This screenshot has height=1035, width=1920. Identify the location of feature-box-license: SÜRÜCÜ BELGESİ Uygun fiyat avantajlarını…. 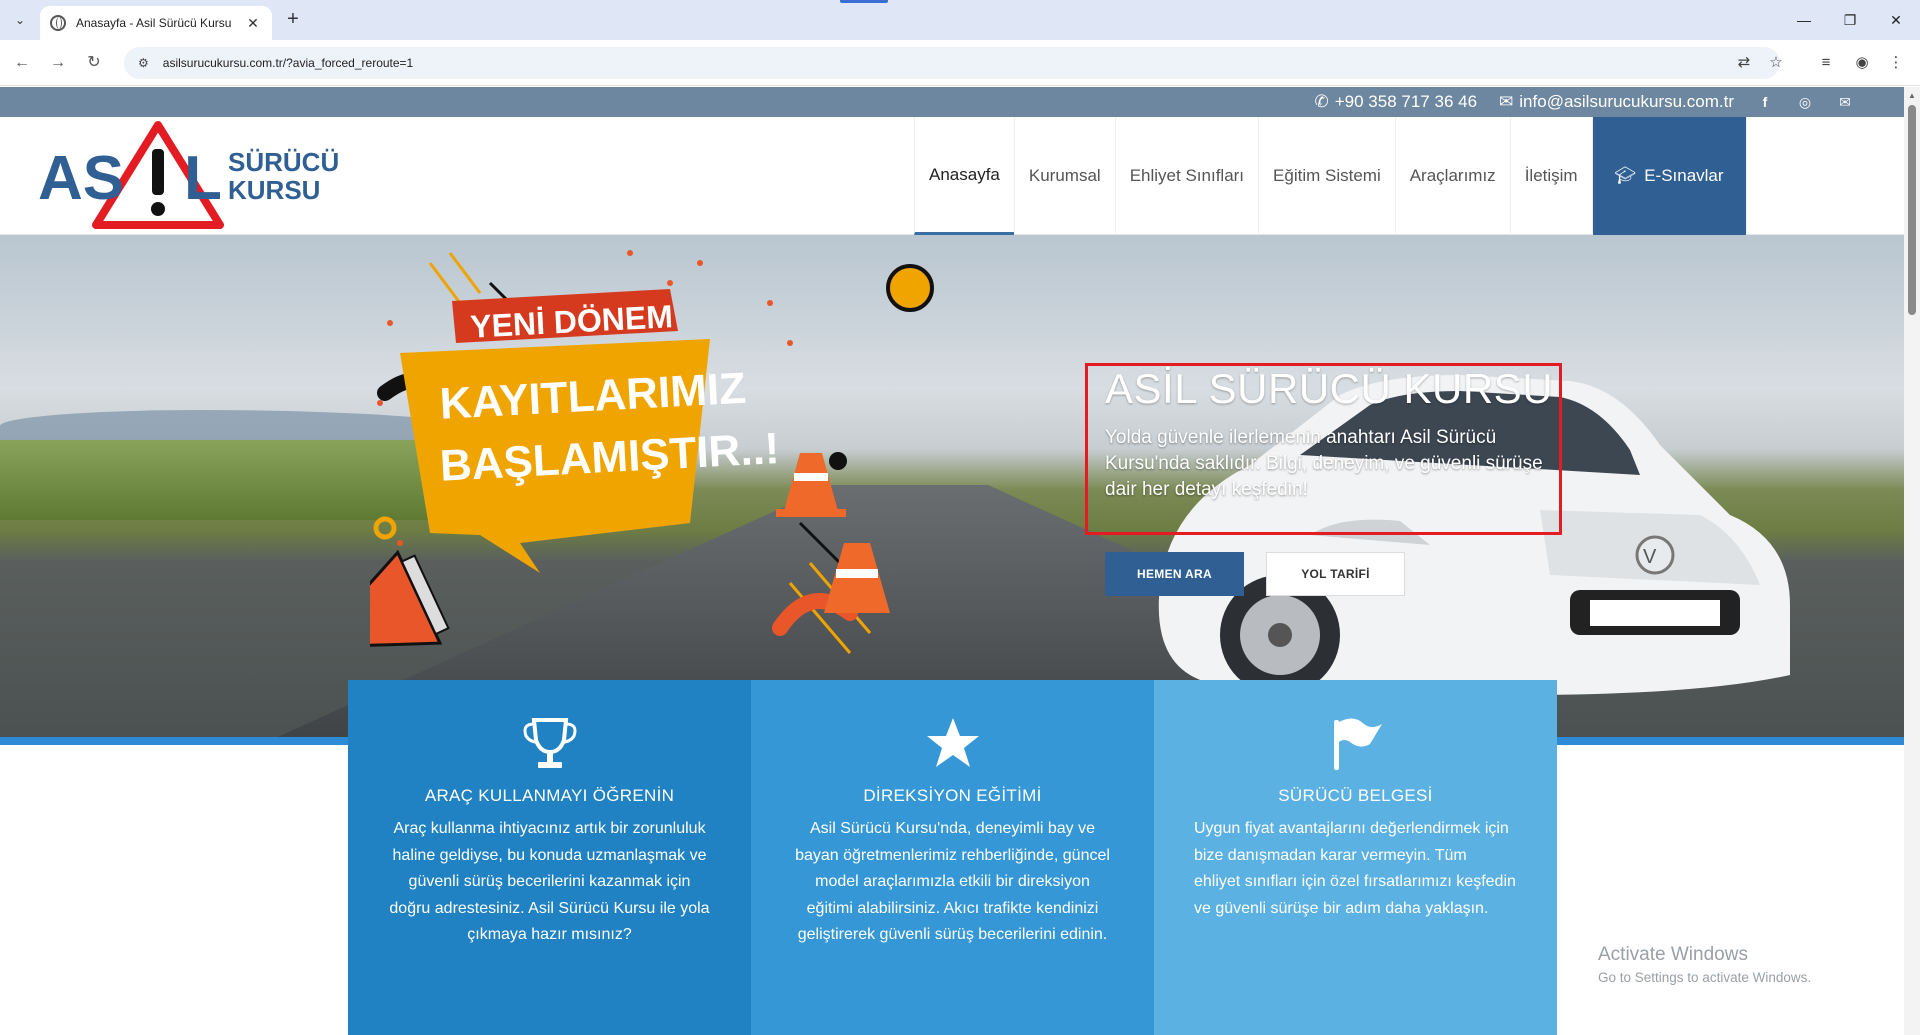
(1355, 857).